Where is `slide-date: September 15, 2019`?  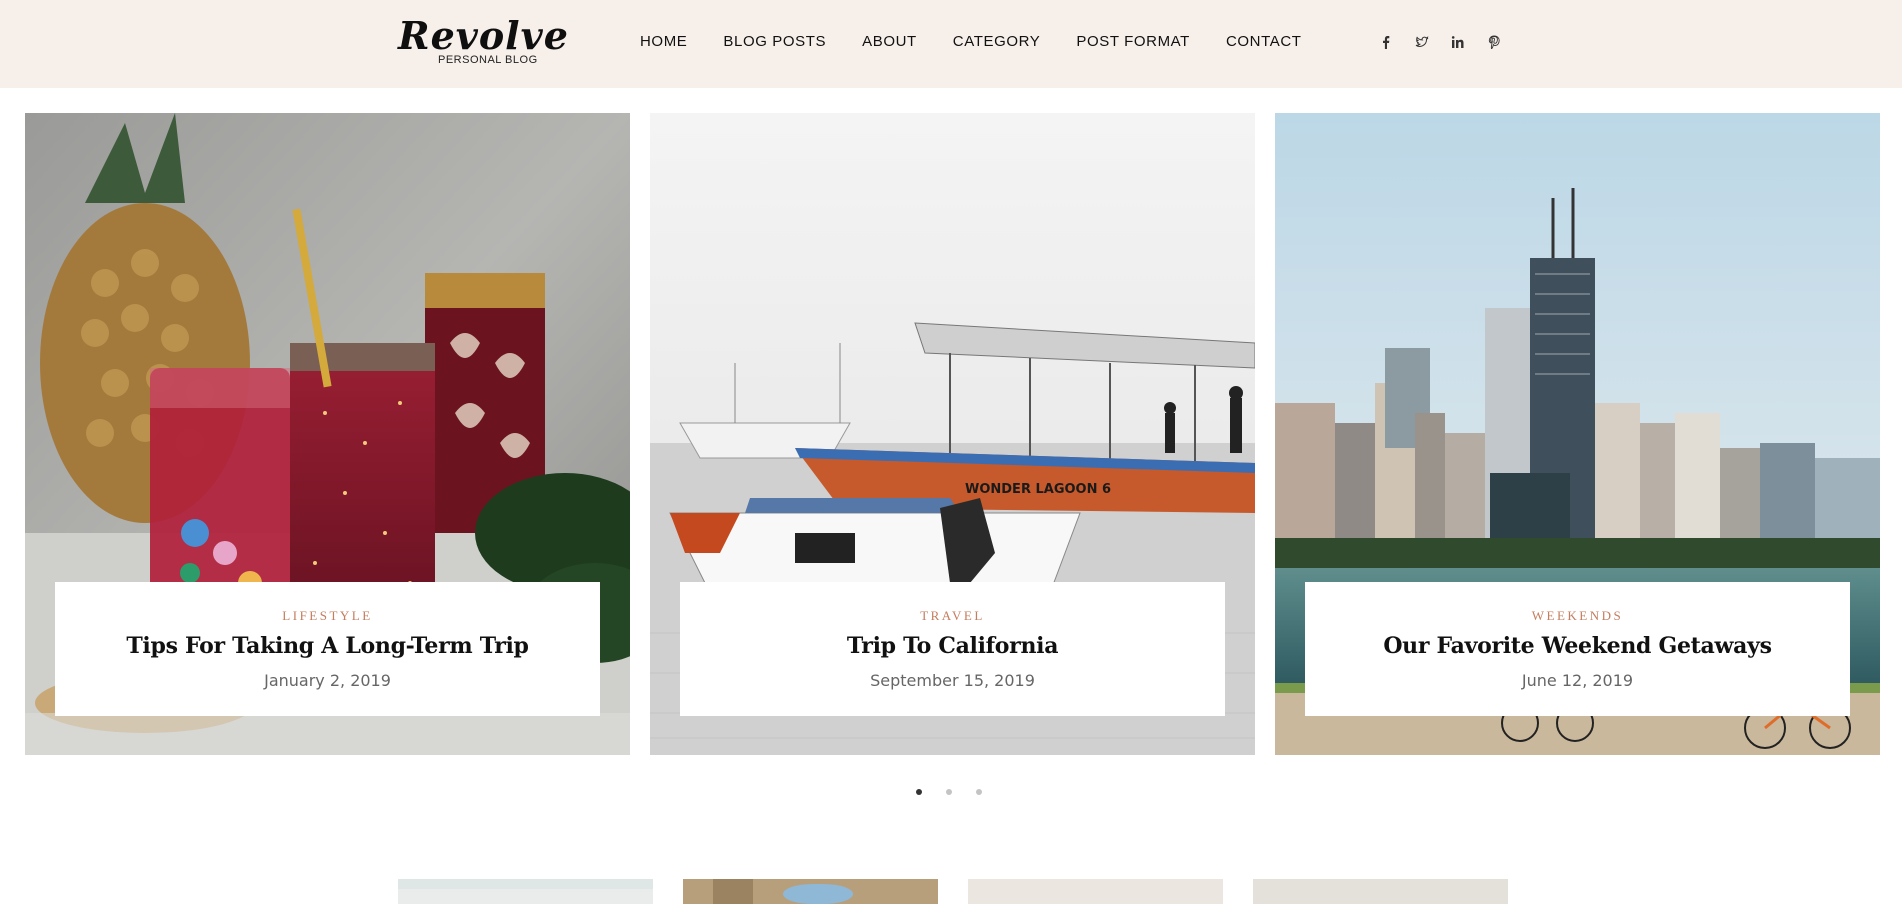 slide-date: September 15, 2019 is located at coordinates (952, 680).